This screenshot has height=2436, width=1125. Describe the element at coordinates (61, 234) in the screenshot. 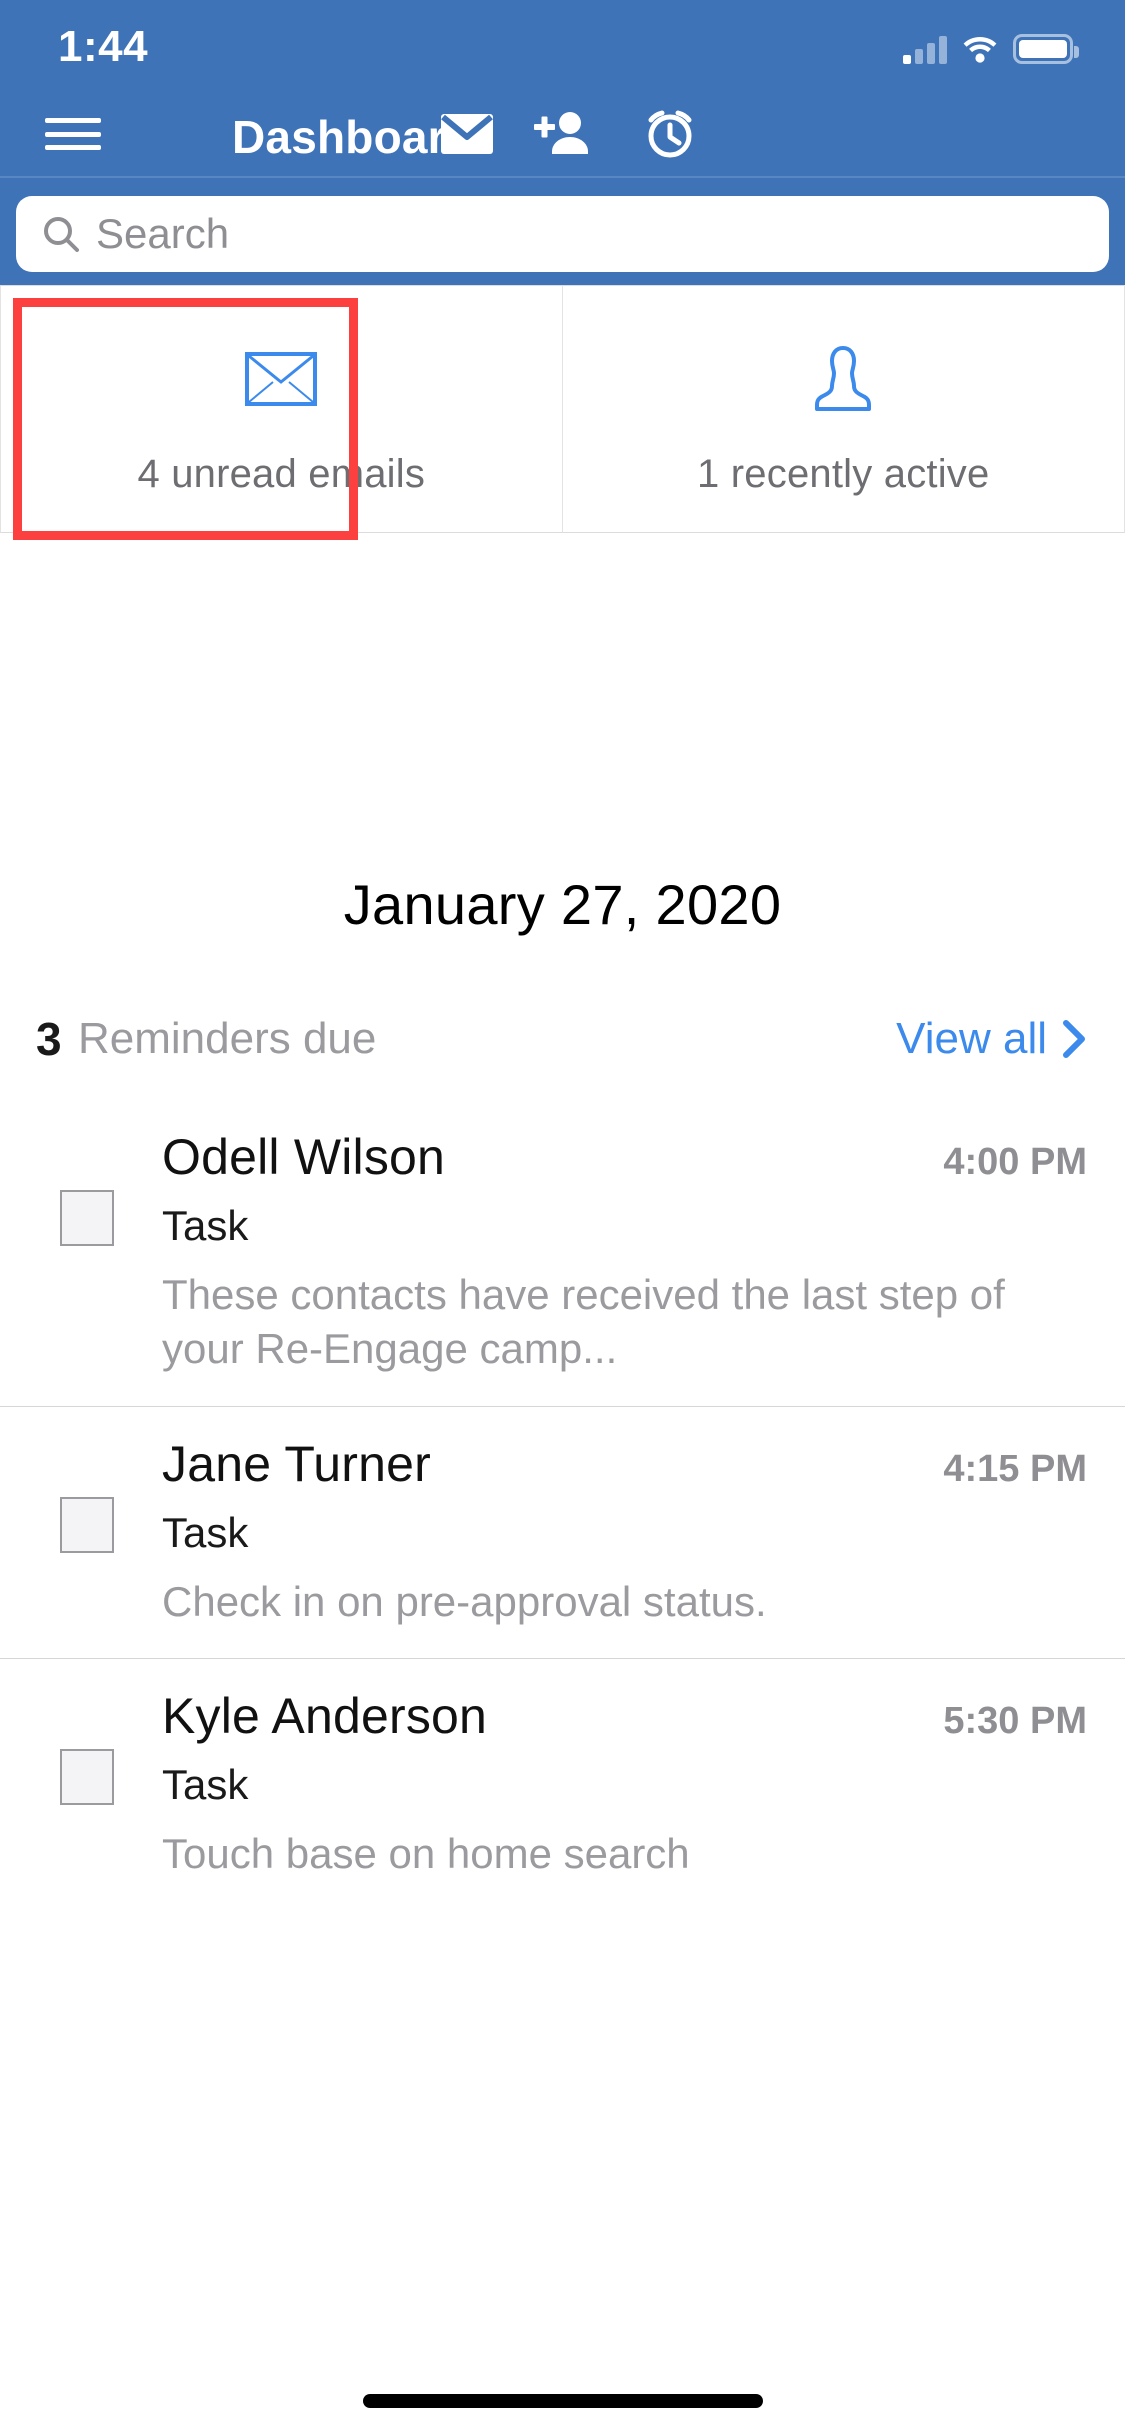

I see `search-icon` at that location.